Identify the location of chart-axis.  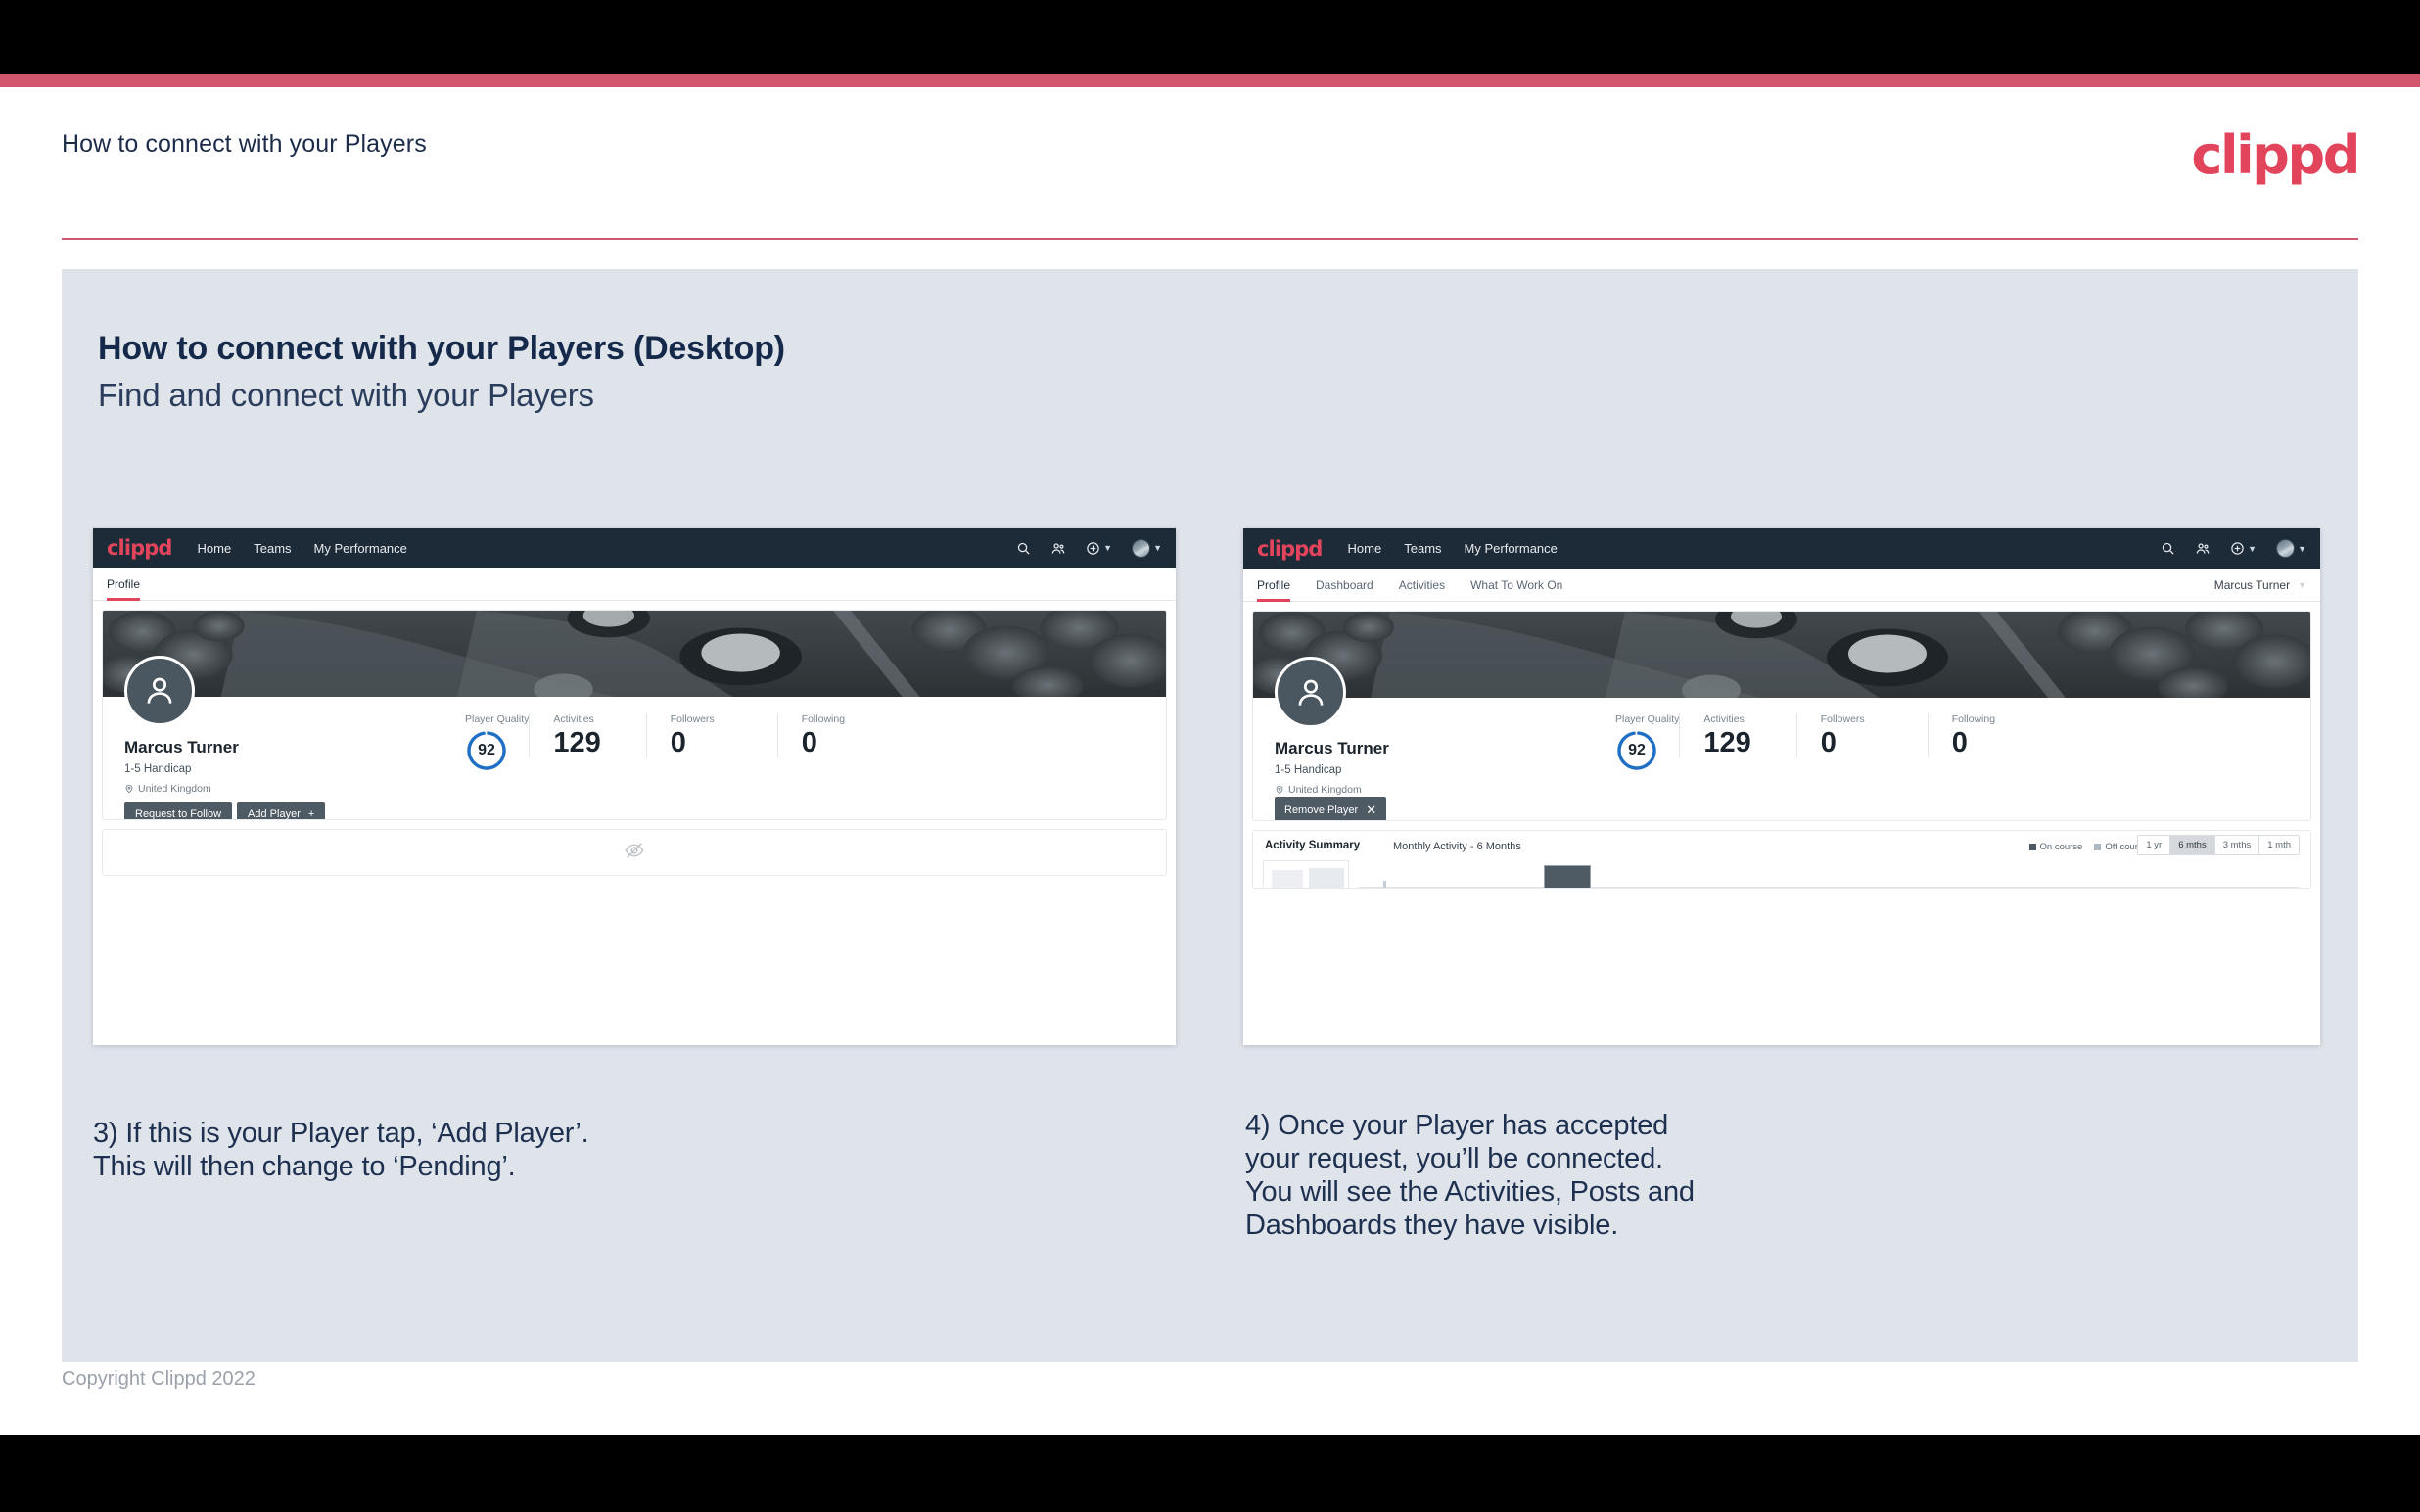
(1829, 887).